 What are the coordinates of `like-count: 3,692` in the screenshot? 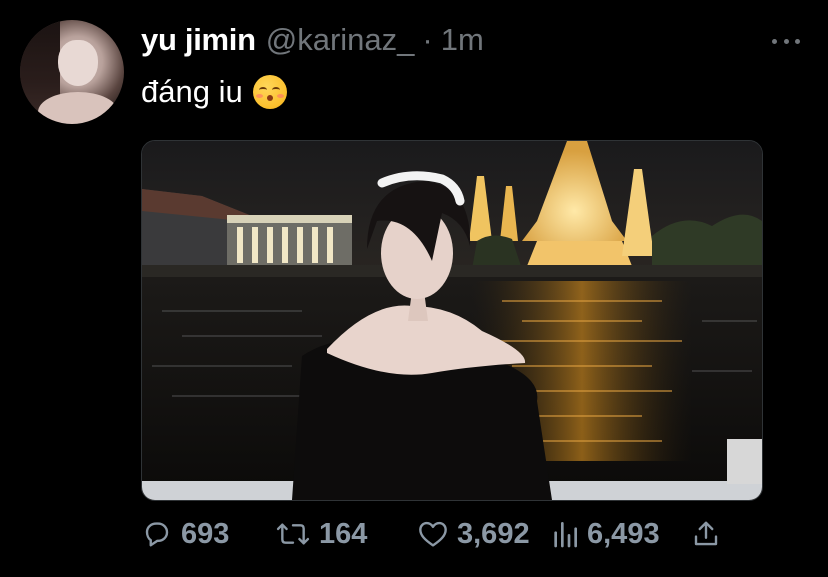 It's located at (493, 533).